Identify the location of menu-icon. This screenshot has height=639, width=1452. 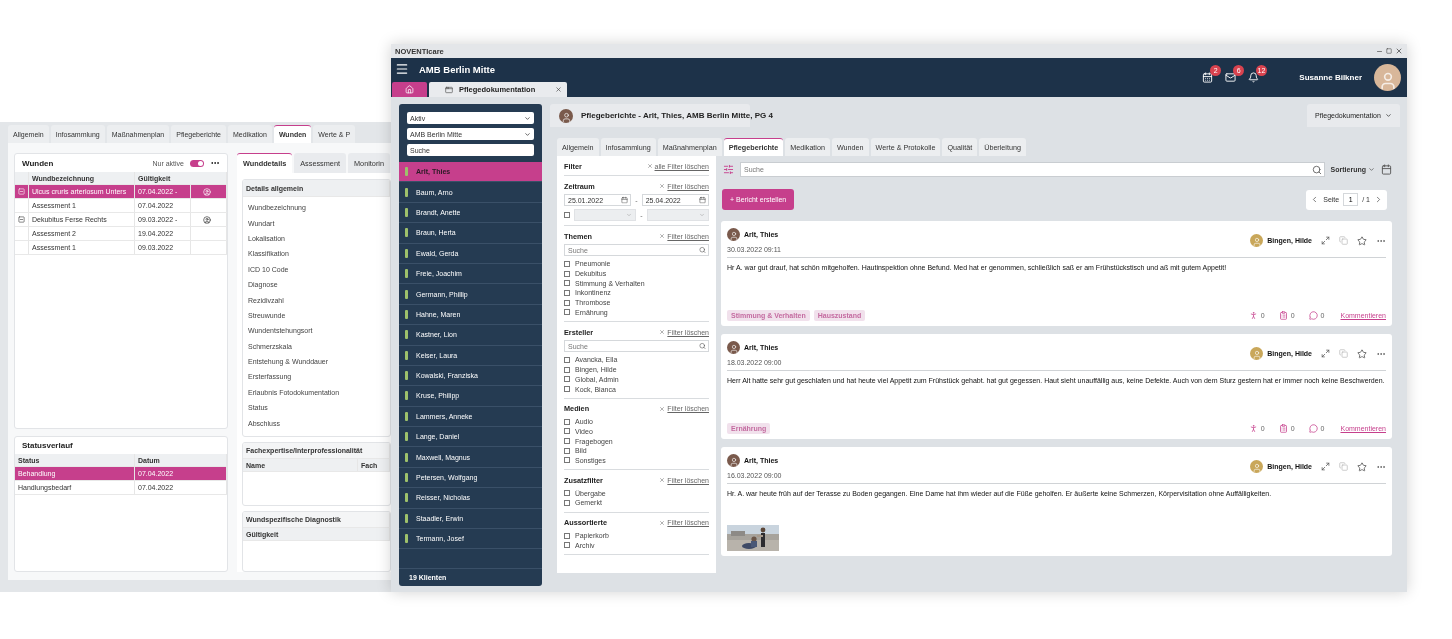
(402, 69).